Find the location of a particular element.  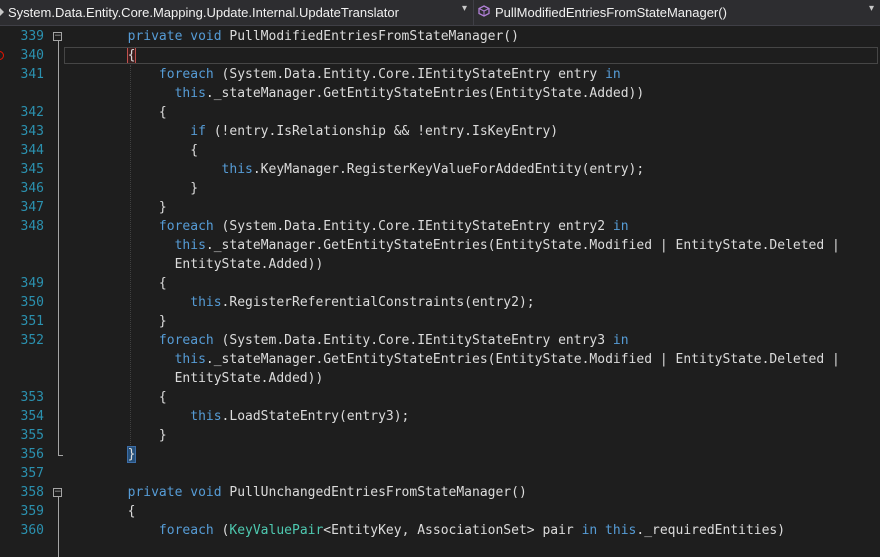

code-token: { is located at coordinates (131, 511).